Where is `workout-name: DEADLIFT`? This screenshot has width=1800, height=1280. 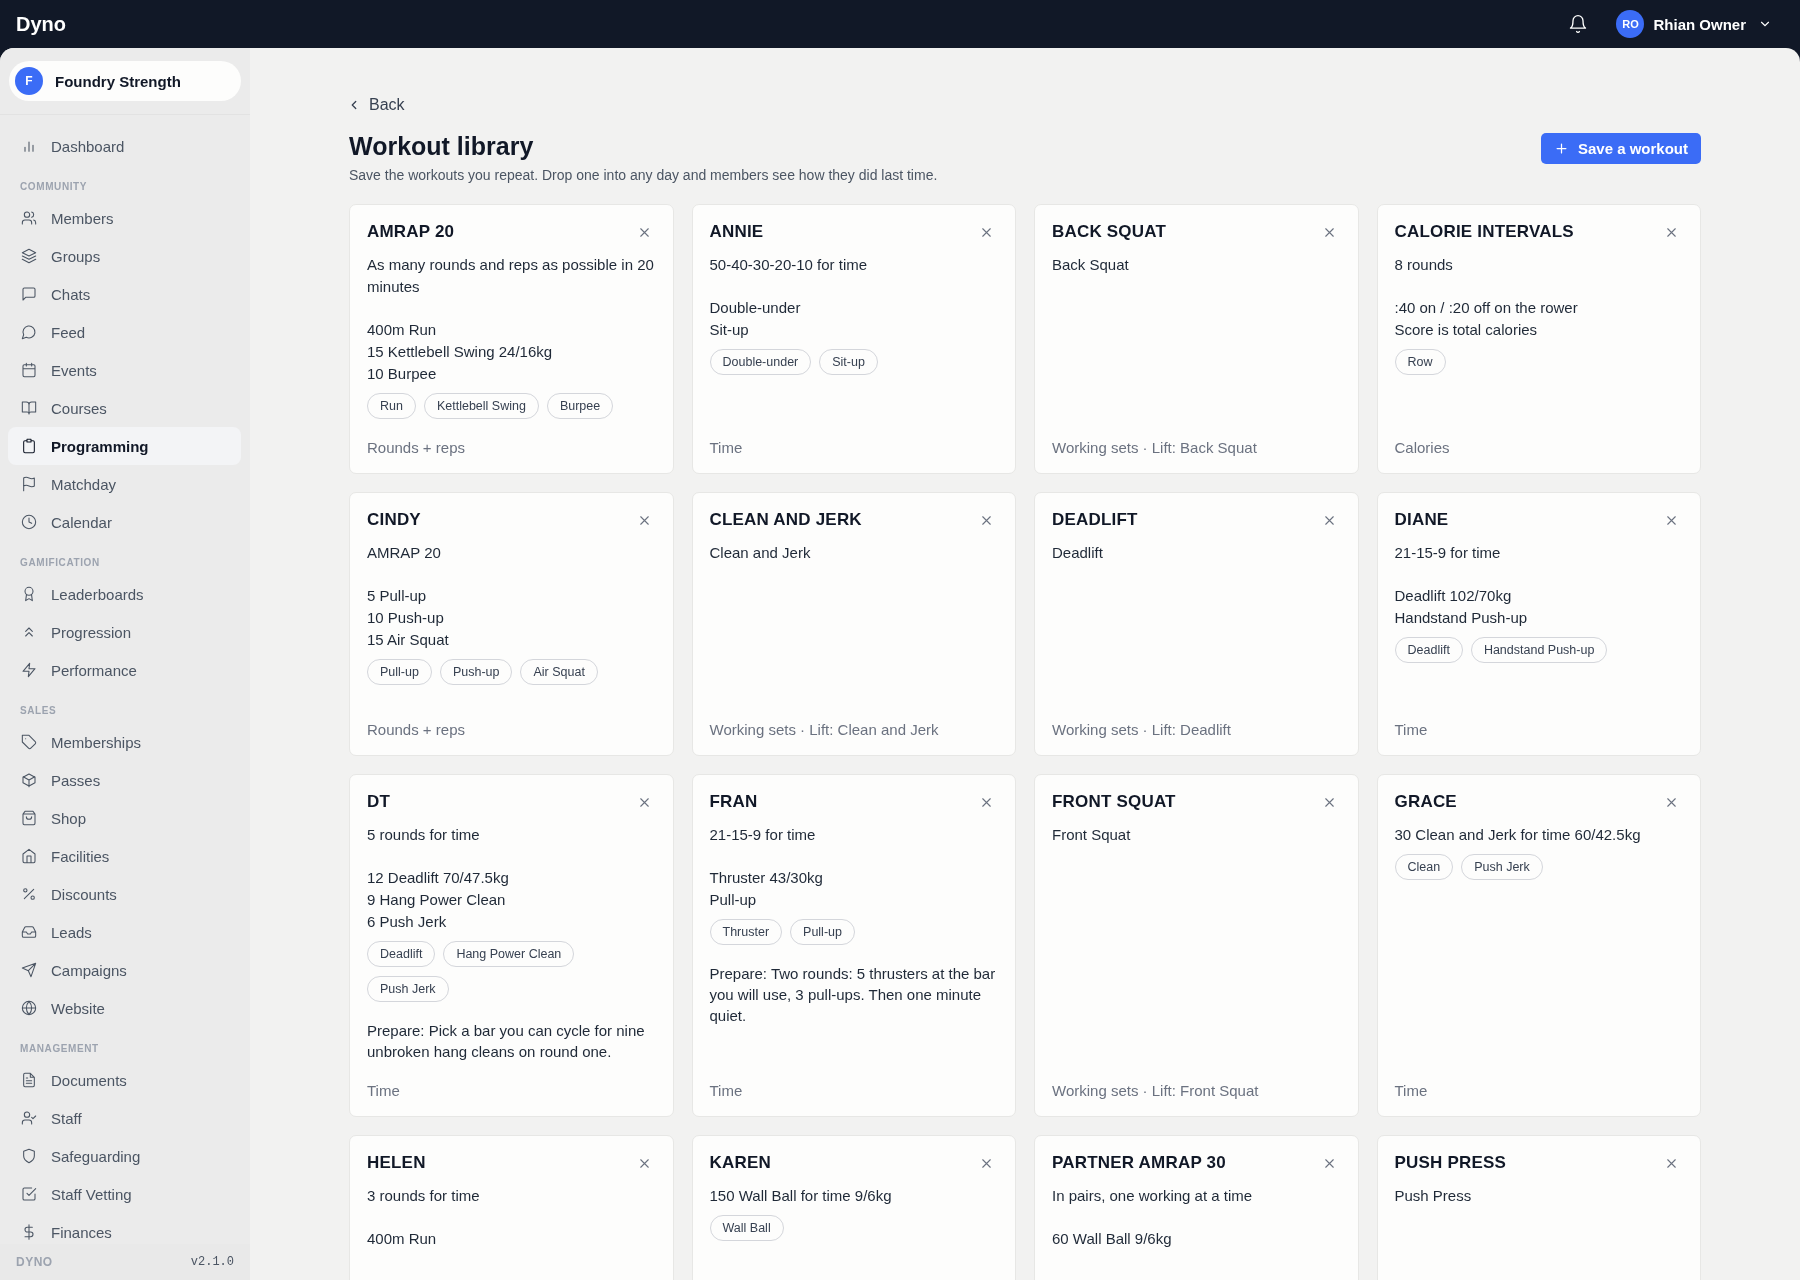
workout-name: DEADLIFT is located at coordinates (1095, 520).